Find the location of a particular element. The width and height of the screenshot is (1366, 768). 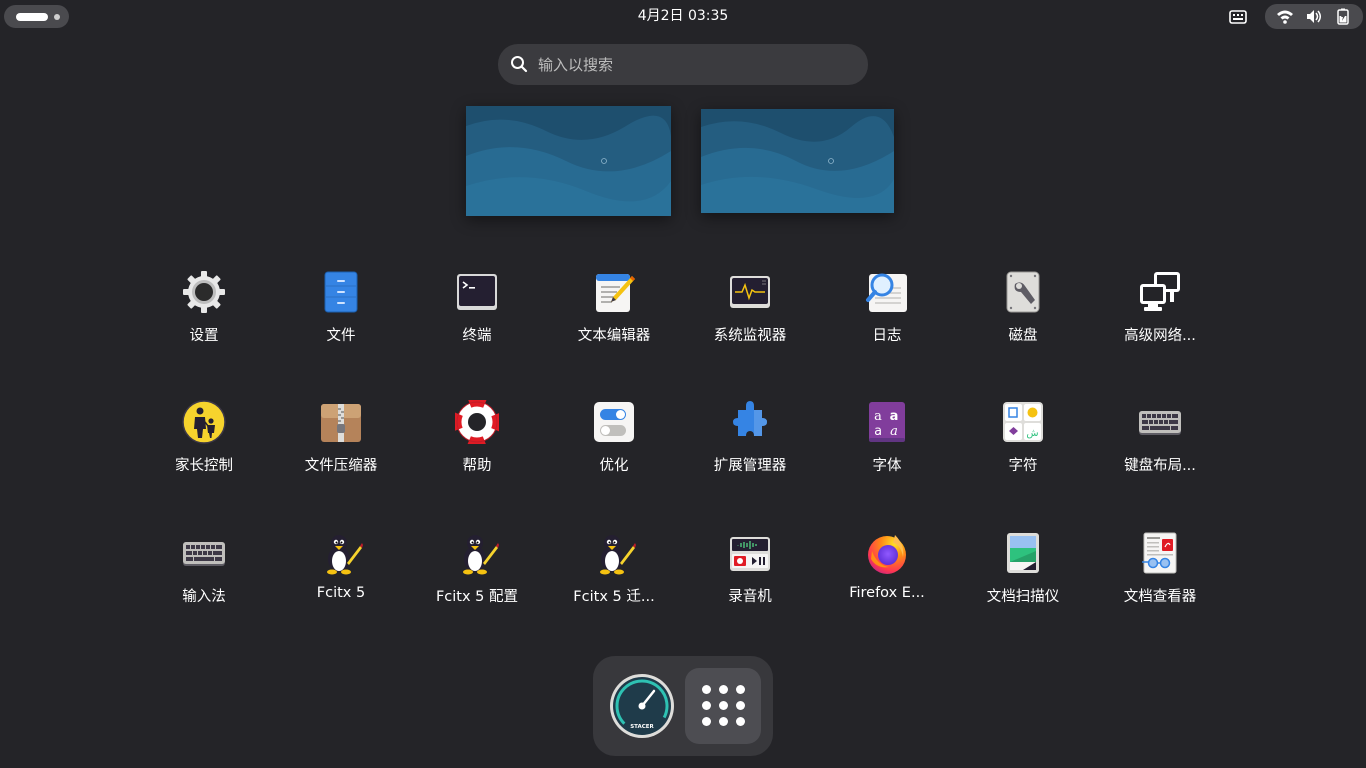

text-editor-icon is located at coordinates (614, 292).